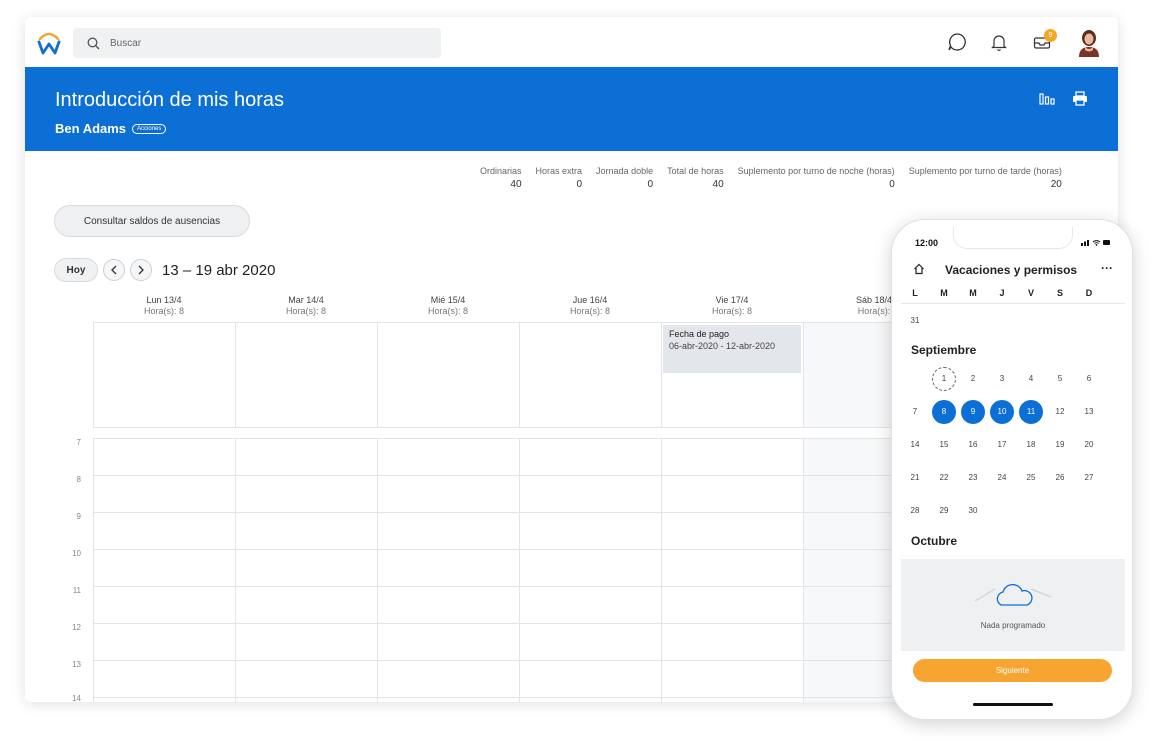 This screenshot has width=1158, height=752. What do you see at coordinates (973, 511) in the screenshot?
I see `calendar-day: 30` at bounding box center [973, 511].